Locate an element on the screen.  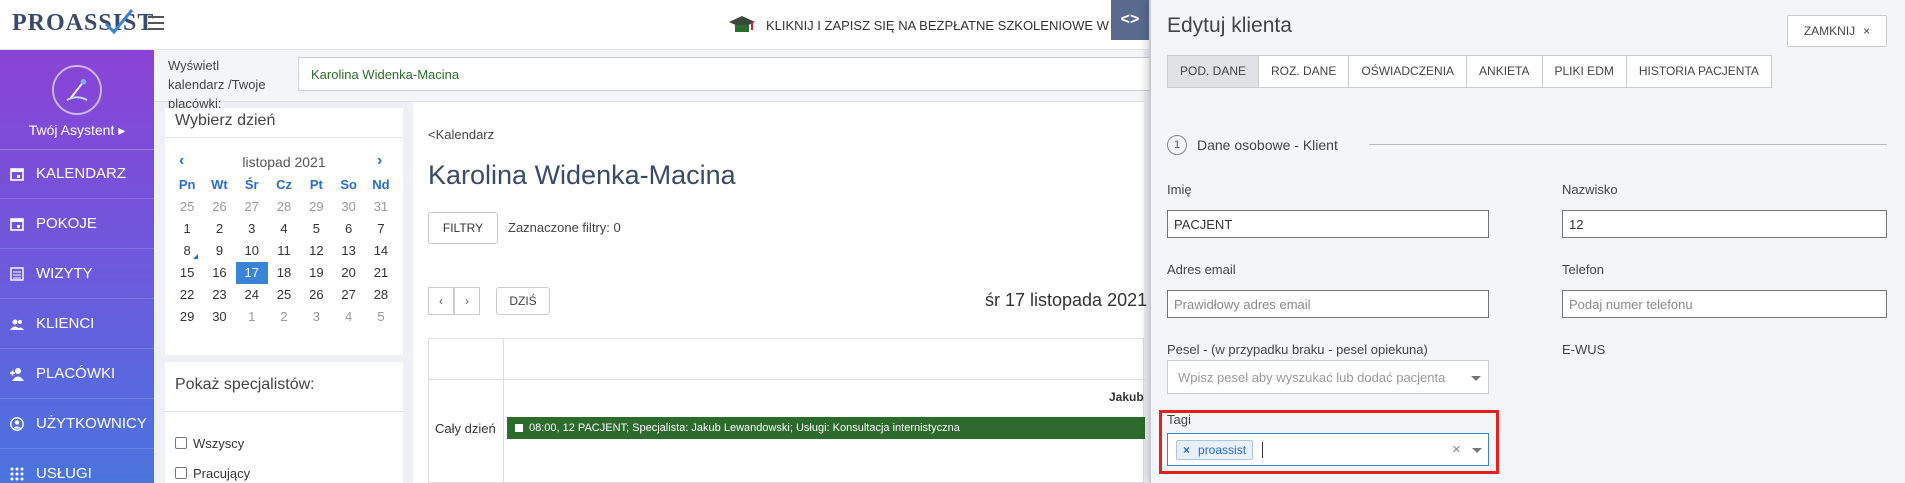
calendar-day: 11 is located at coordinates (284, 251).